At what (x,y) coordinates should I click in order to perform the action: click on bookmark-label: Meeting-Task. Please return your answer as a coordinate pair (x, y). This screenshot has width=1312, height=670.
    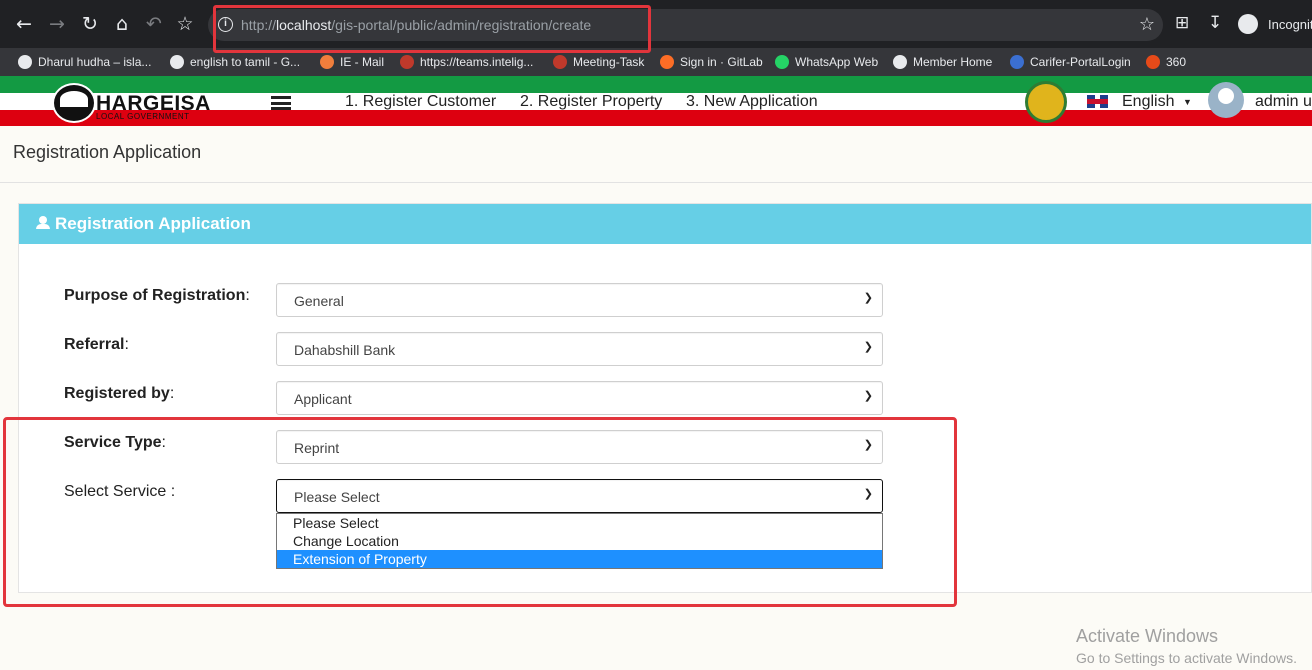
    Looking at the image, I should click on (609, 62).